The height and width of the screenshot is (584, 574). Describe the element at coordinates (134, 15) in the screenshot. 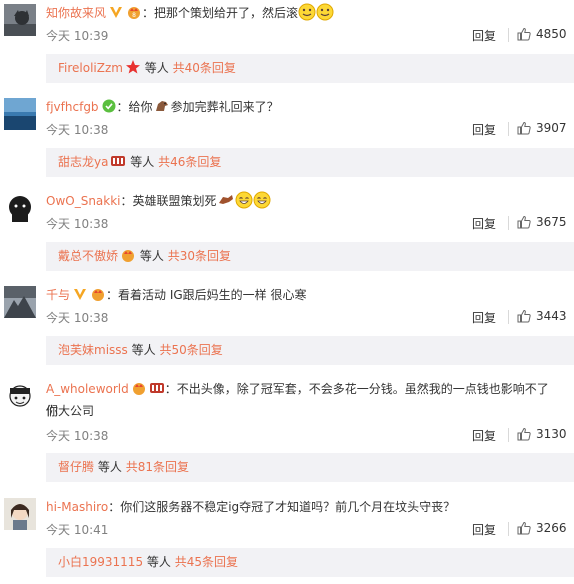

I see `svg-text: 8` at that location.